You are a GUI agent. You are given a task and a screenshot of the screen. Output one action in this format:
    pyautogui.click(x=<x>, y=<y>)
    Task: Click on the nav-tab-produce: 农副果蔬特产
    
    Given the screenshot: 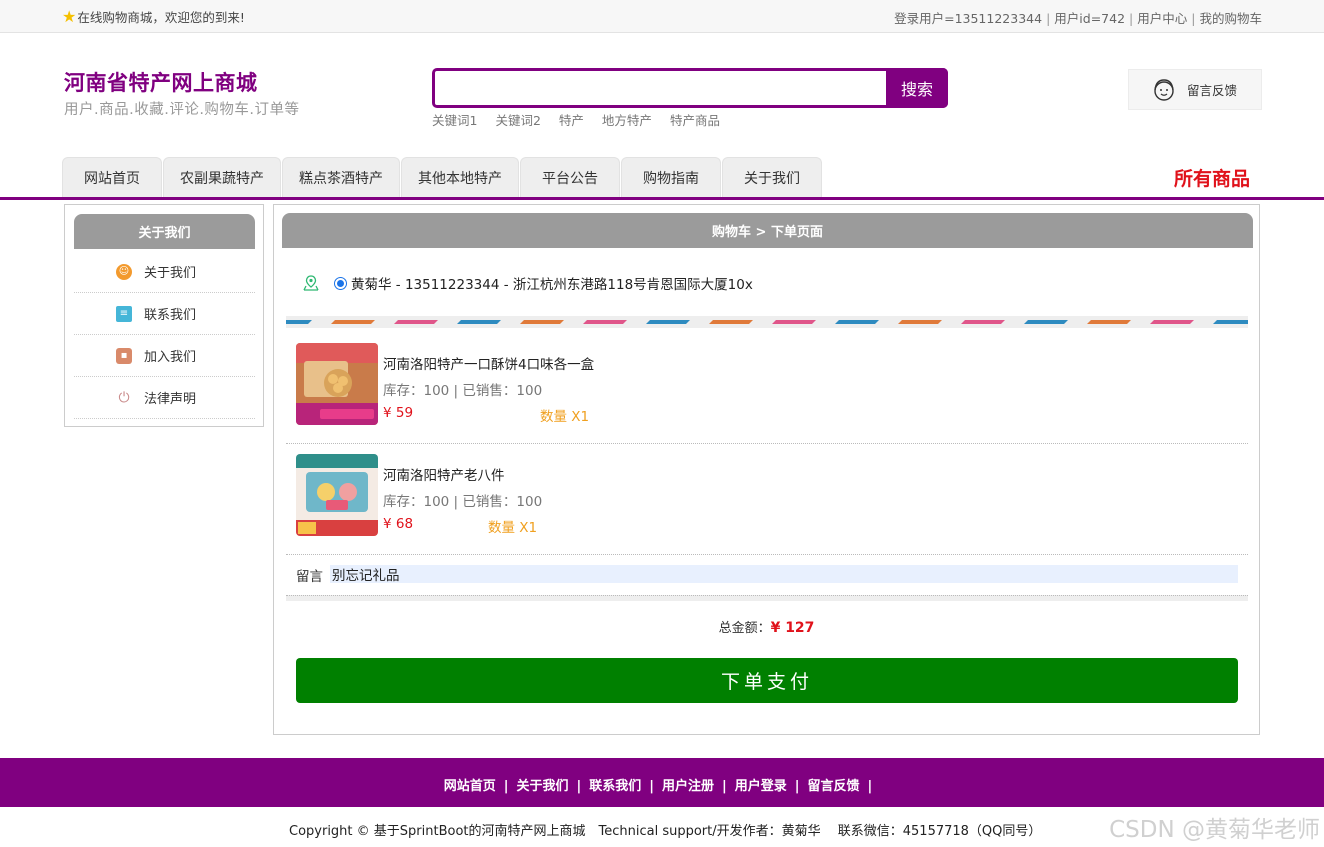 What is the action you would take?
    pyautogui.click(x=222, y=177)
    